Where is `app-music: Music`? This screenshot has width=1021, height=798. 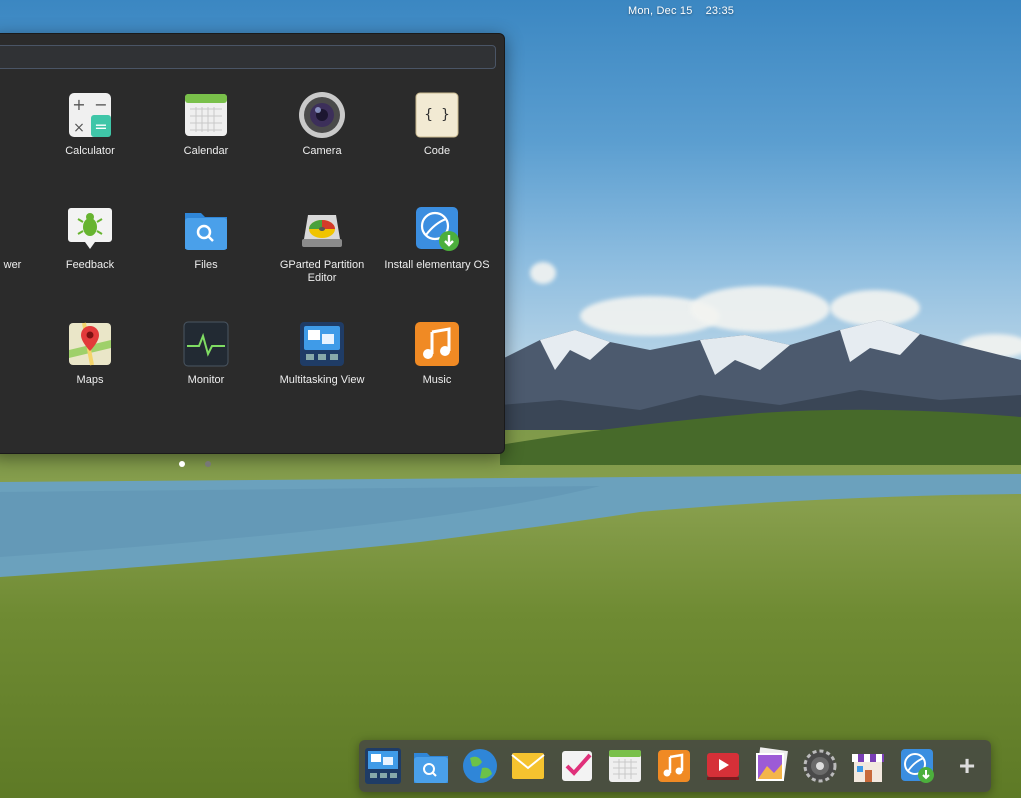
app-music: Music is located at coordinates (437, 353).